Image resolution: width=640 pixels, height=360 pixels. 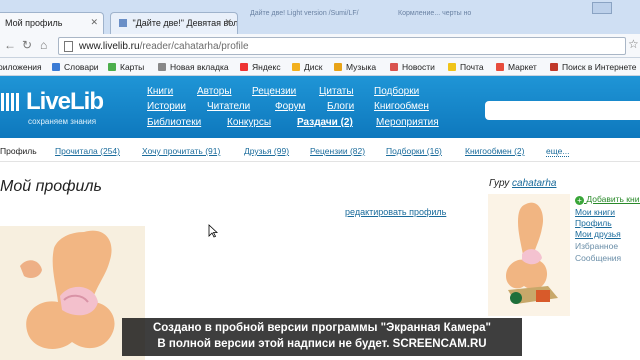 What do you see at coordinates (43, 45) in the screenshot?
I see `home-icon: ⌂` at bounding box center [43, 45].